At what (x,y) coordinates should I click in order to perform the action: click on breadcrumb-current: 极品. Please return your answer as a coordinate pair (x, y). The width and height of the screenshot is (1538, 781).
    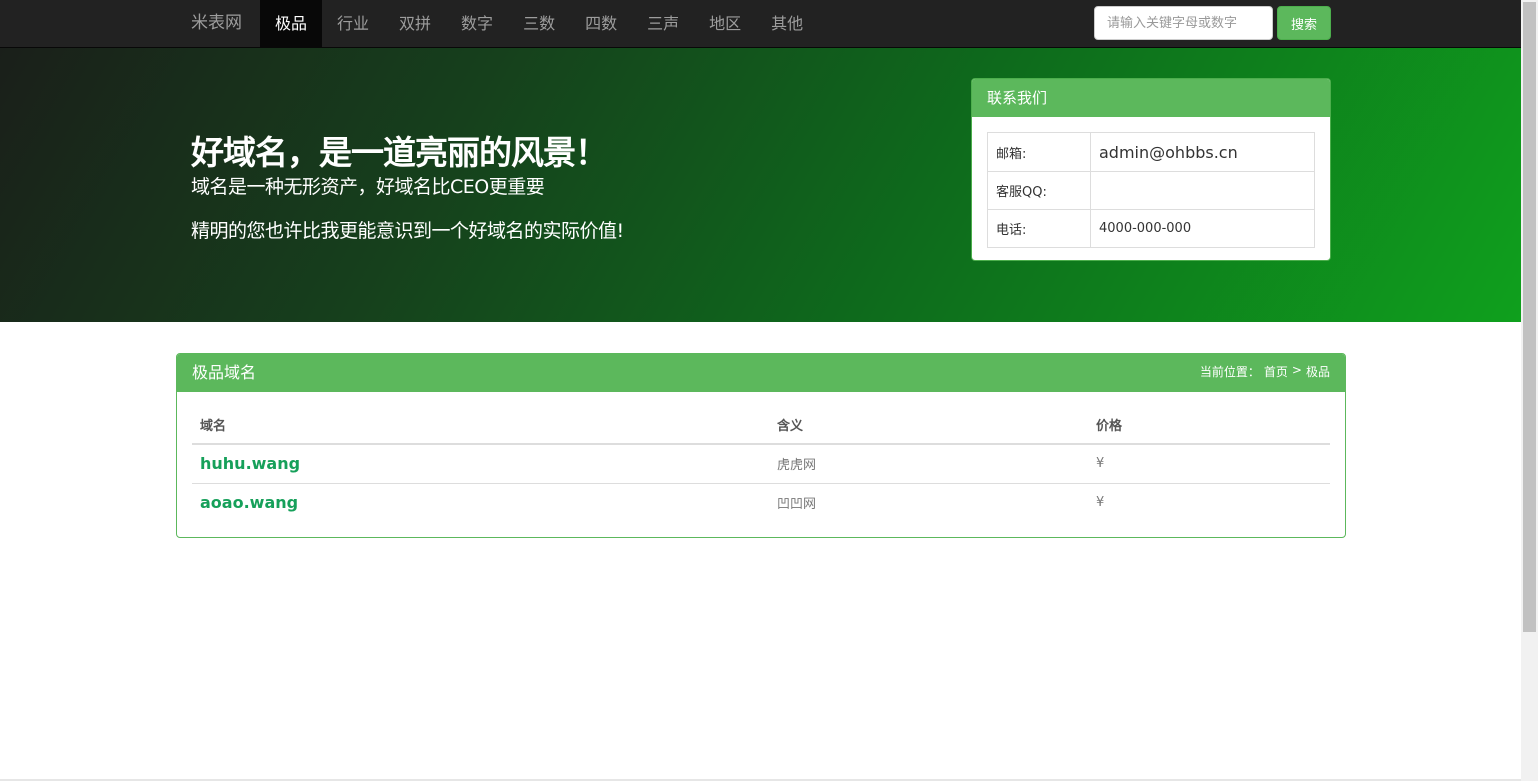
    Looking at the image, I should click on (1317, 372).